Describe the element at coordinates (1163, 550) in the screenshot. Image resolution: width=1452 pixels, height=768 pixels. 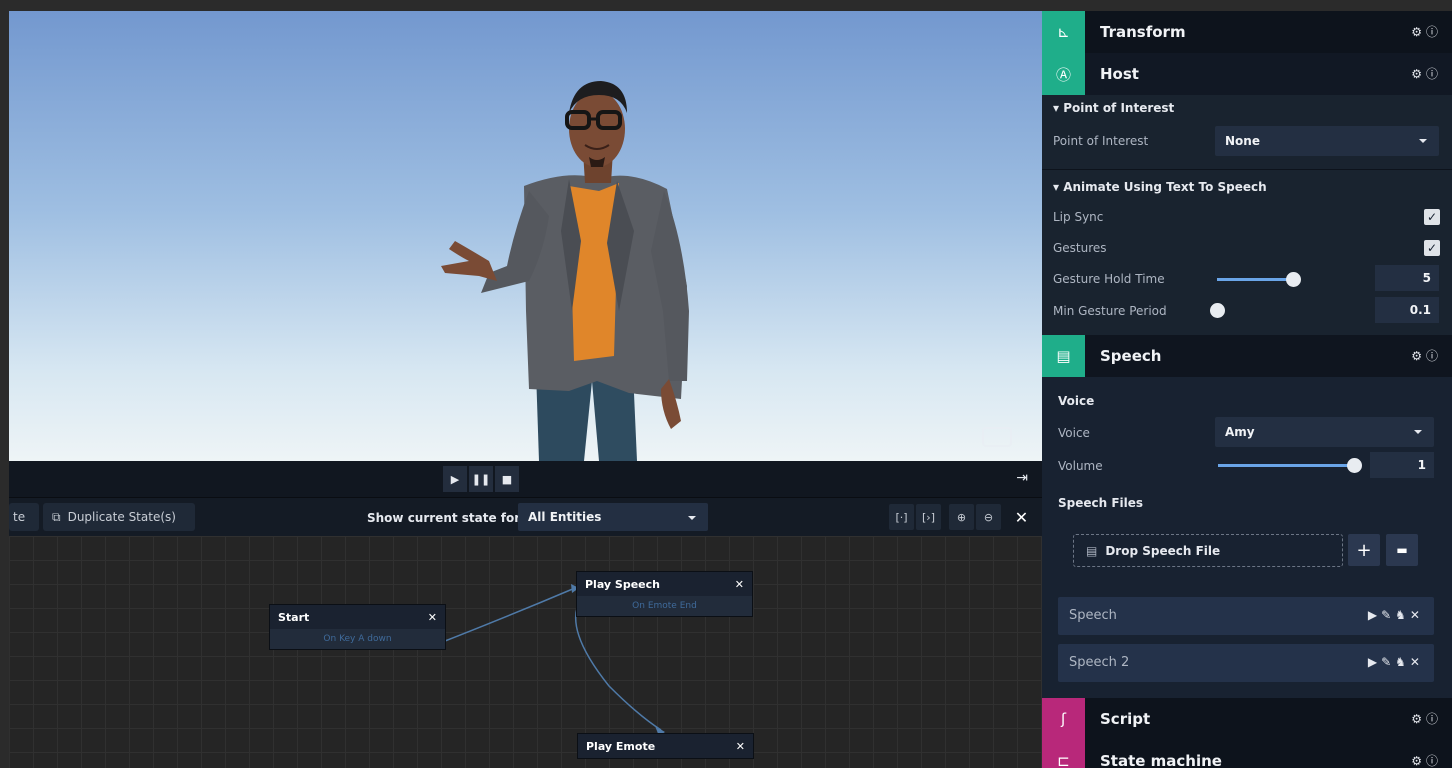
I see `drop-speech-file-label: Drop Speech File` at that location.